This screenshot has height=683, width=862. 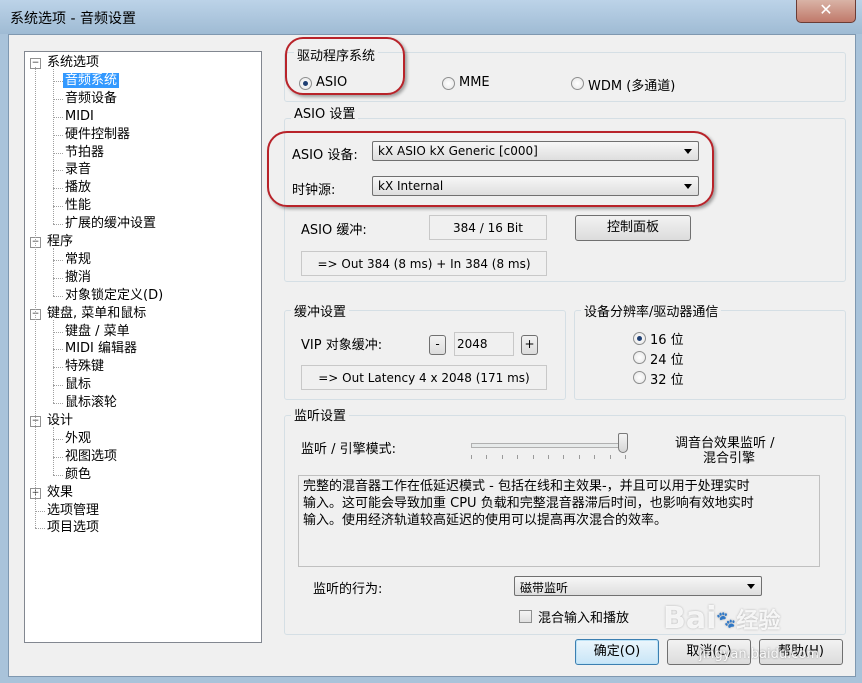 I want to click on tree-item-label: 特殊键, so click(x=85, y=367).